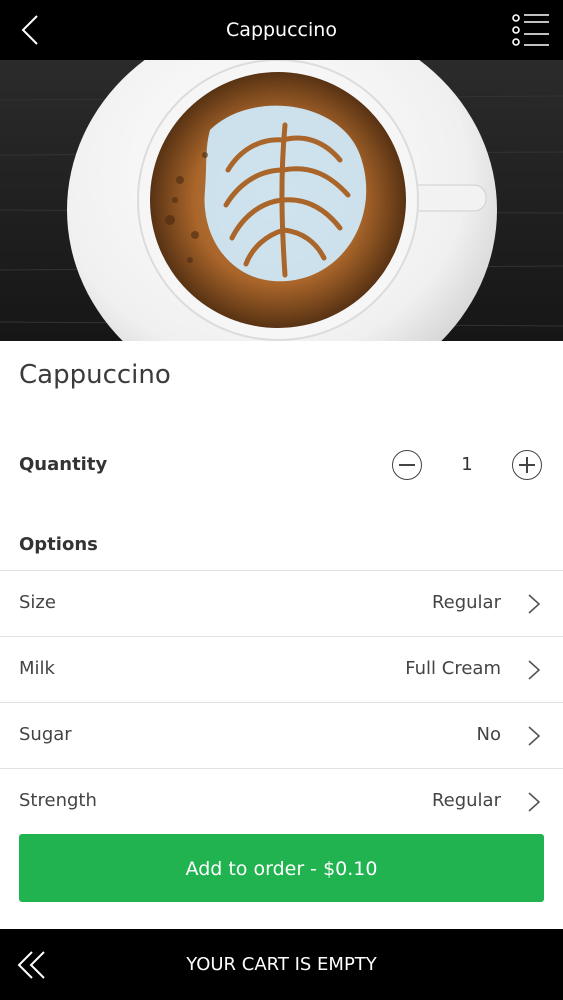 The width and height of the screenshot is (563, 1000). What do you see at coordinates (281, 669) in the screenshot?
I see `option-milk: Milk Full Cream` at bounding box center [281, 669].